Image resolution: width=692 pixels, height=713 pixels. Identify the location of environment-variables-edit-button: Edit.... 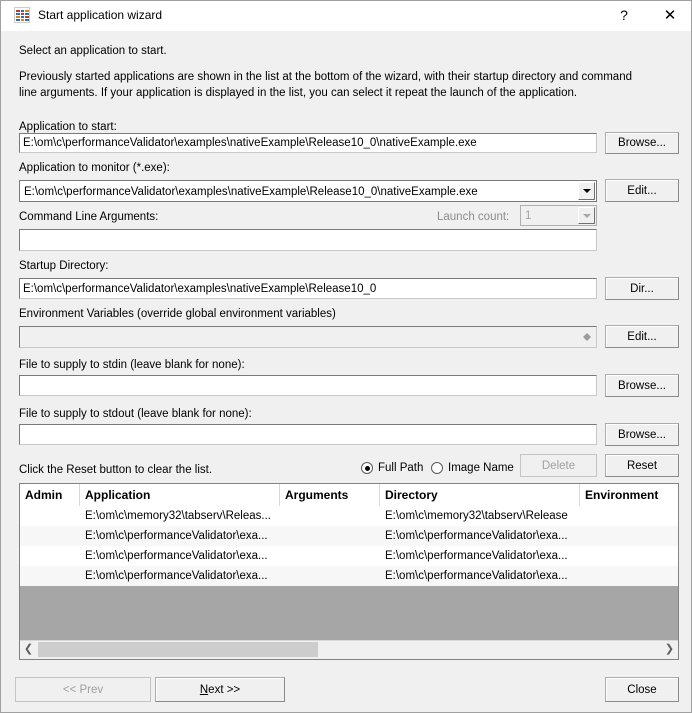
(642, 336).